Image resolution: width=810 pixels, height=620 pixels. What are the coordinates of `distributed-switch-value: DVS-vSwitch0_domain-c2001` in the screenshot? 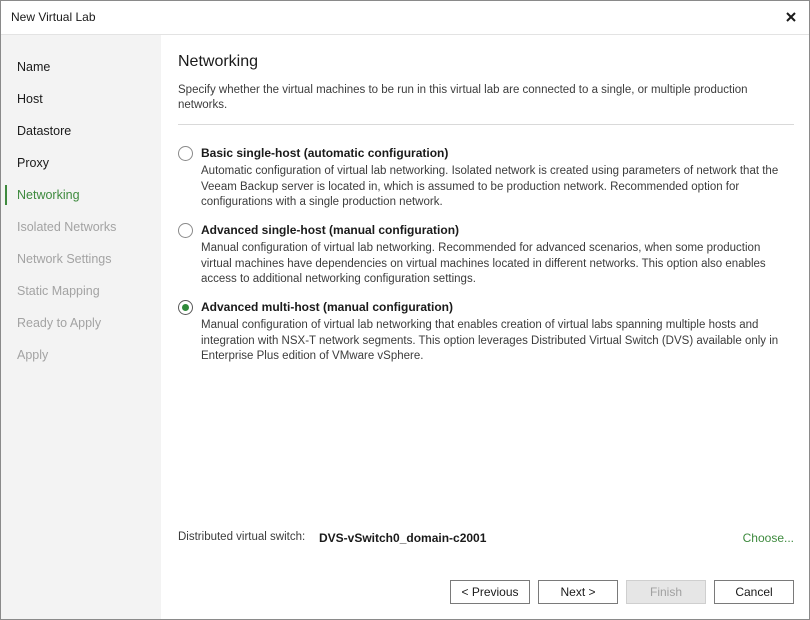 It's located at (403, 538).